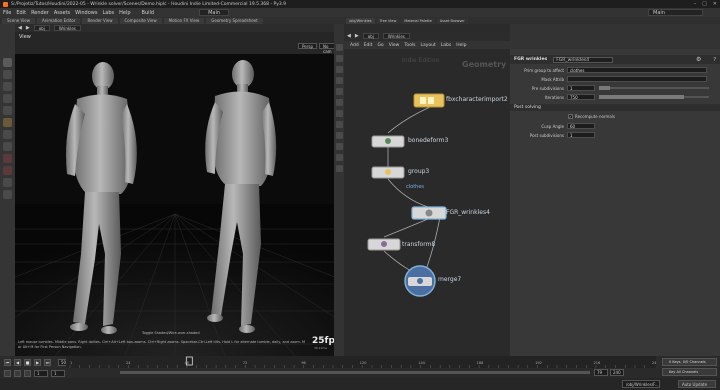 This screenshot has width=720, height=390. Describe the element at coordinates (637, 79) in the screenshot. I see `mask-attrib-field` at that location.